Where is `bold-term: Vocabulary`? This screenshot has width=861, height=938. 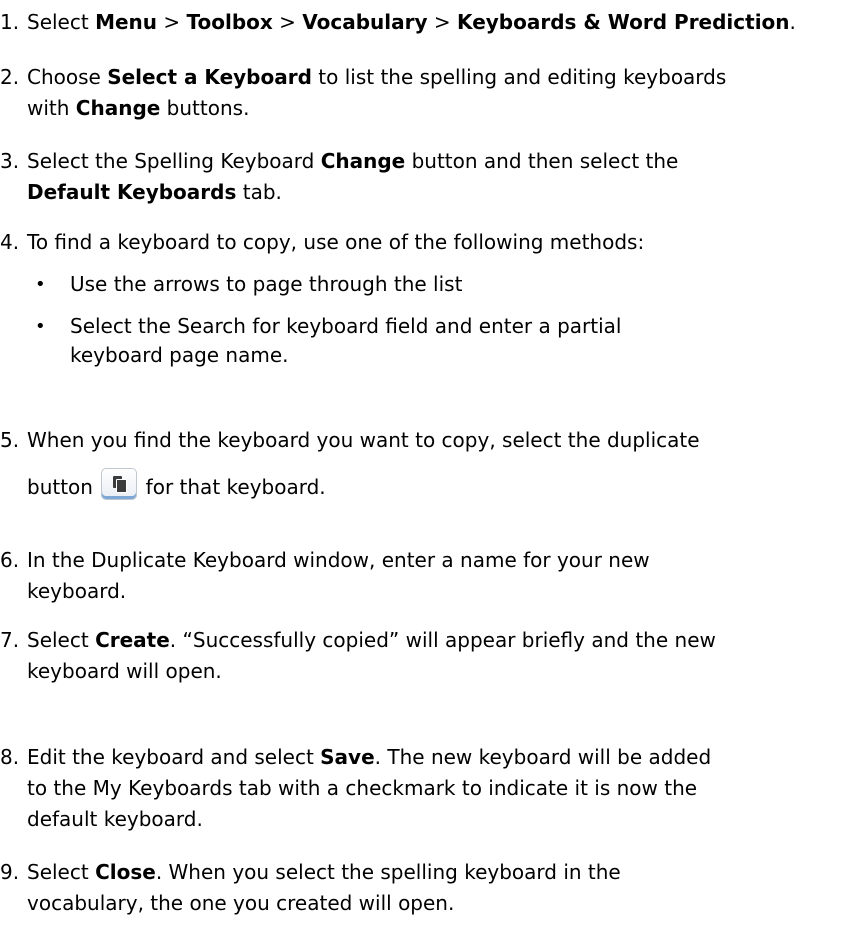 bold-term: Vocabulary is located at coordinates (365, 22).